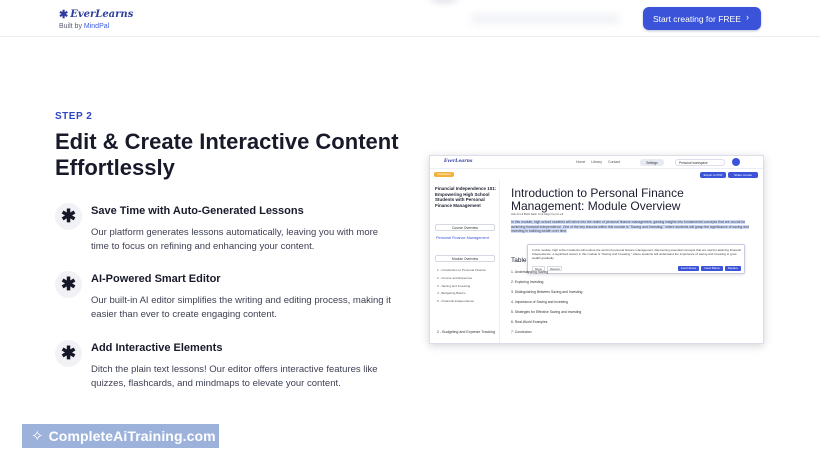 Image resolution: width=820 pixels, height=462 pixels. Describe the element at coordinates (545, 19) in the screenshot. I see `blurred-decoration-bar` at that location.